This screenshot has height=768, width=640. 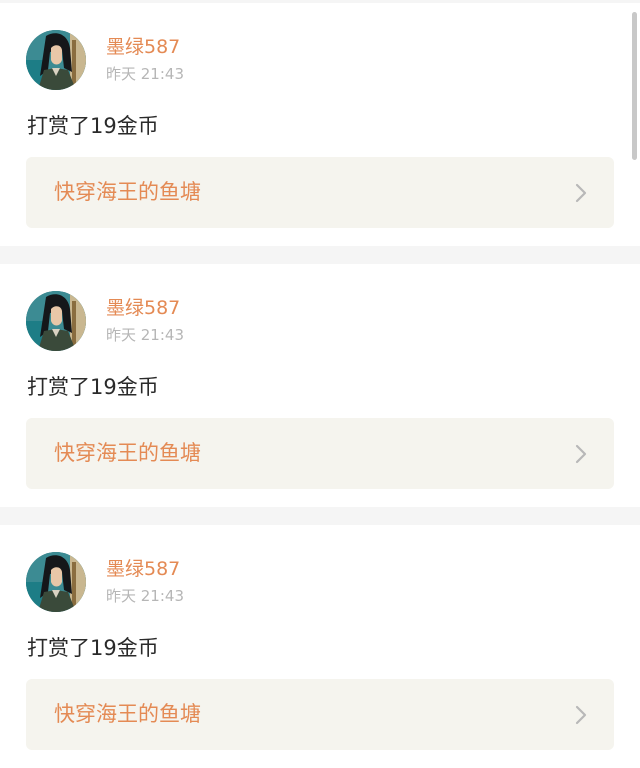 I want to click on scrollbar, so click(x=634, y=86).